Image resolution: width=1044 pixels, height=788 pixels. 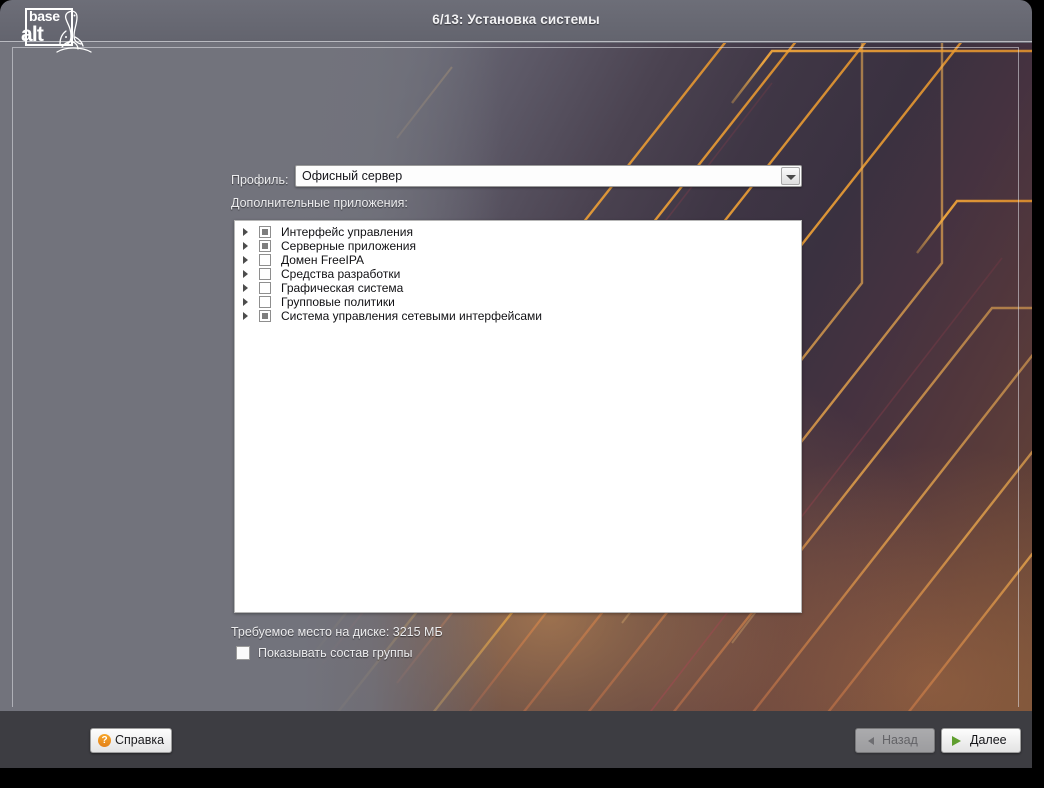 What do you see at coordinates (74, 31) in the screenshot?
I see `seals-icon` at bounding box center [74, 31].